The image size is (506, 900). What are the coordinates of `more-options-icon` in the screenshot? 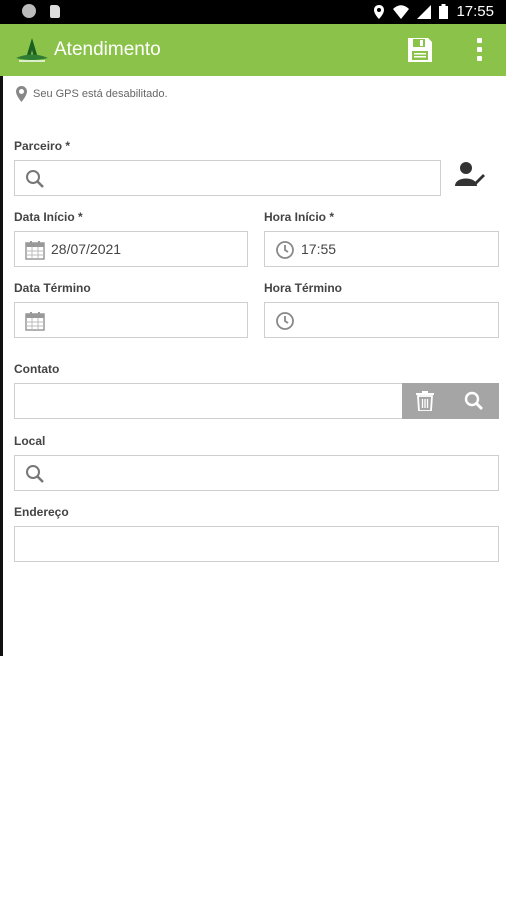 It's located at (479, 51).